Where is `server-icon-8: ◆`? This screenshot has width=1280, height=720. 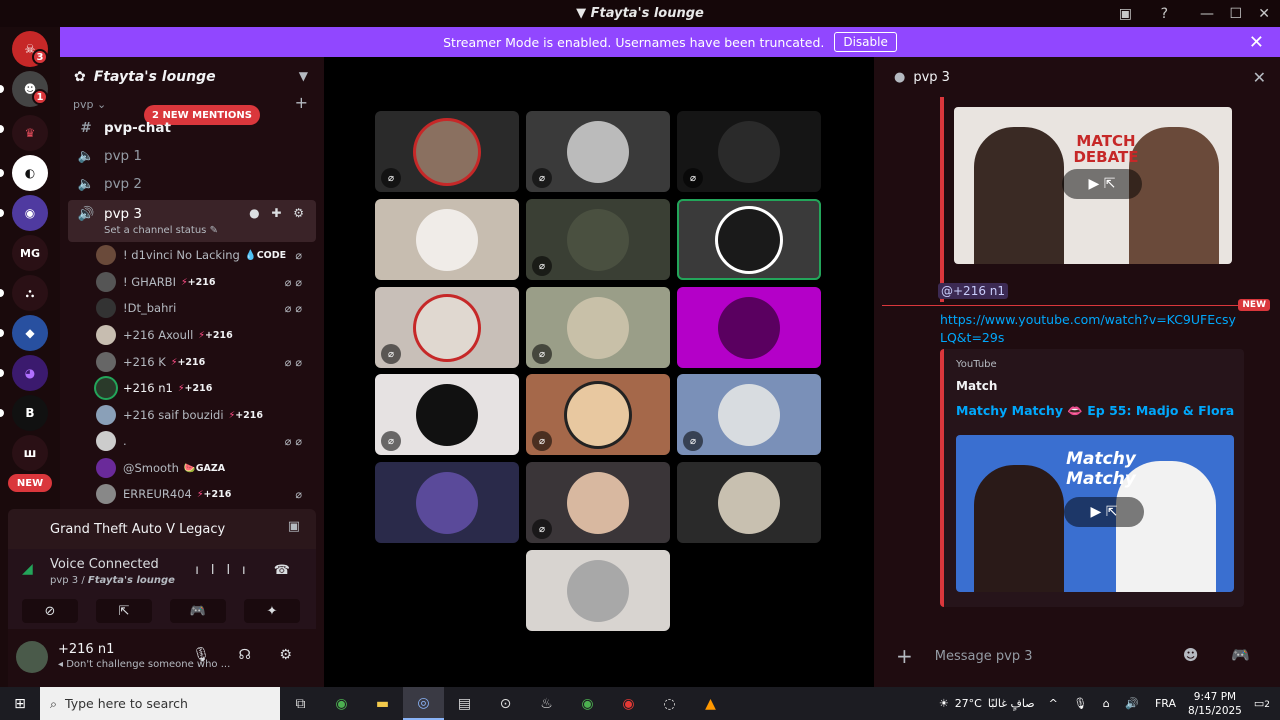
server-icon-8: ◆ is located at coordinates (30, 333).